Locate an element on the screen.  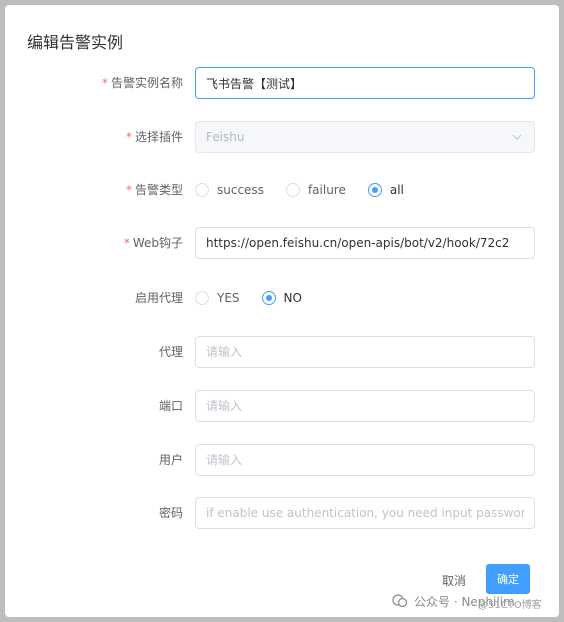
proxy-input is located at coordinates (365, 352).